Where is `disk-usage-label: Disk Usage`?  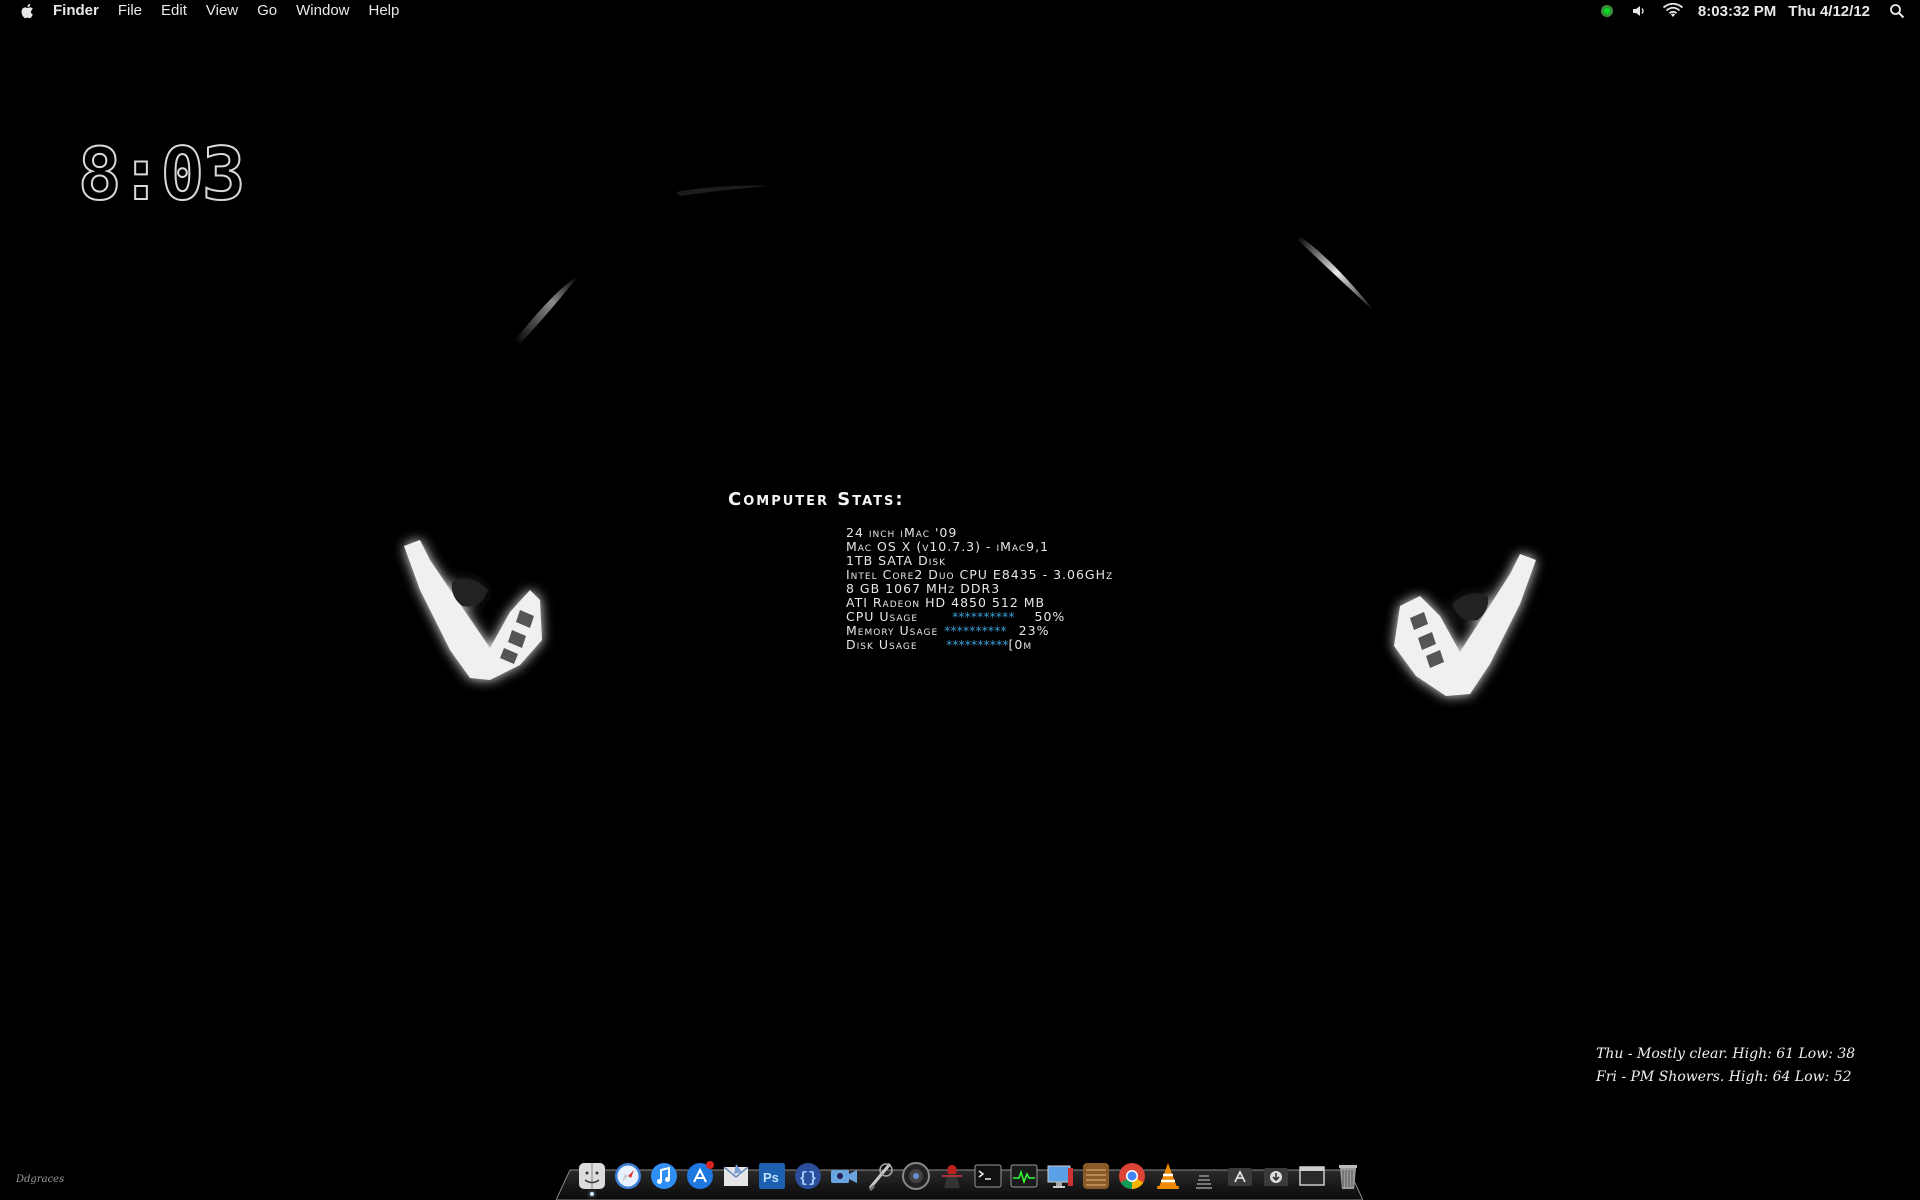
disk-usage-label: Disk Usage is located at coordinates (882, 644).